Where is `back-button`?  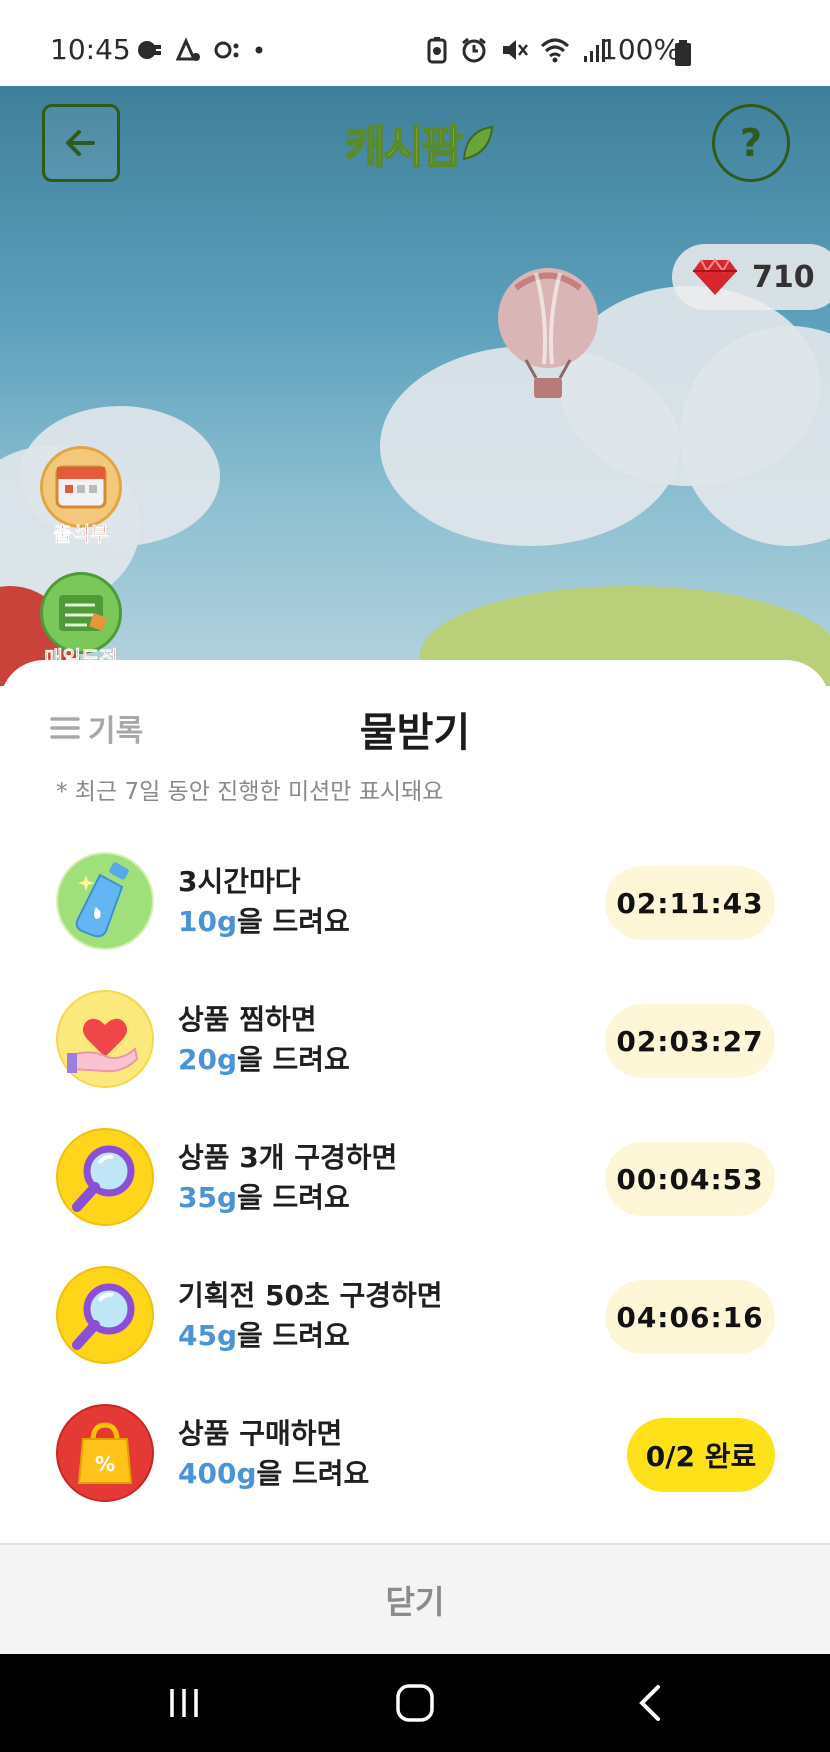
back-button is located at coordinates (81, 143).